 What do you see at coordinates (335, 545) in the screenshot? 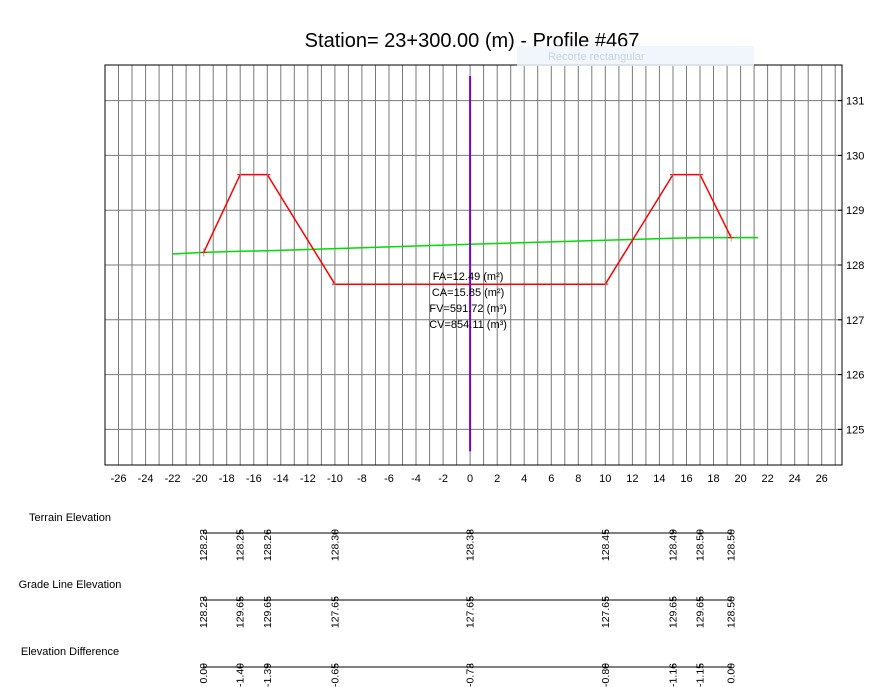
I see `band-value: 128.30` at bounding box center [335, 545].